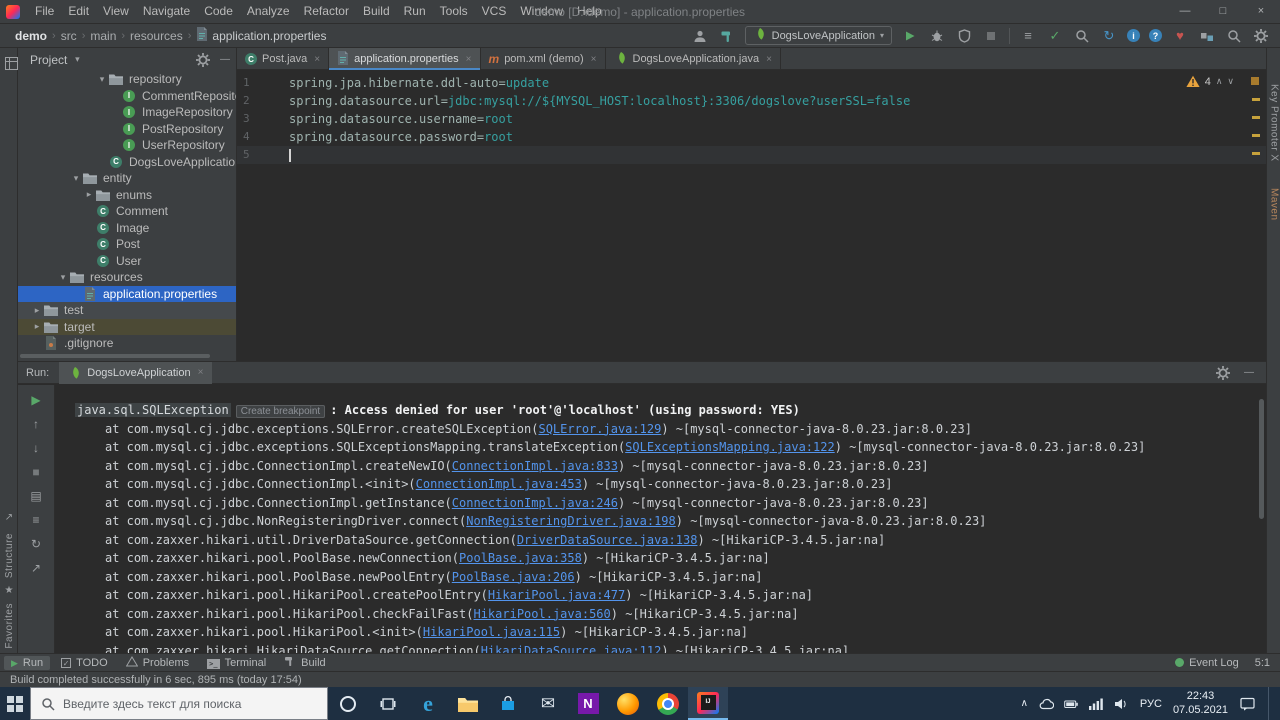  Describe the element at coordinates (127, 162) in the screenshot. I see `tree-item-dogsloveapplication: C DogsLoveApplication` at that location.